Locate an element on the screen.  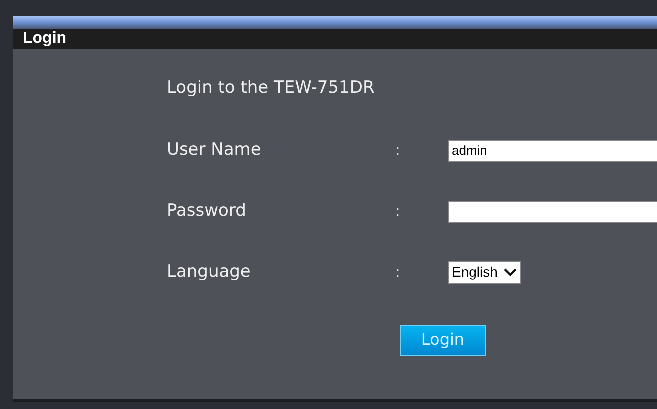
field-label: User Name is located at coordinates (214, 150).